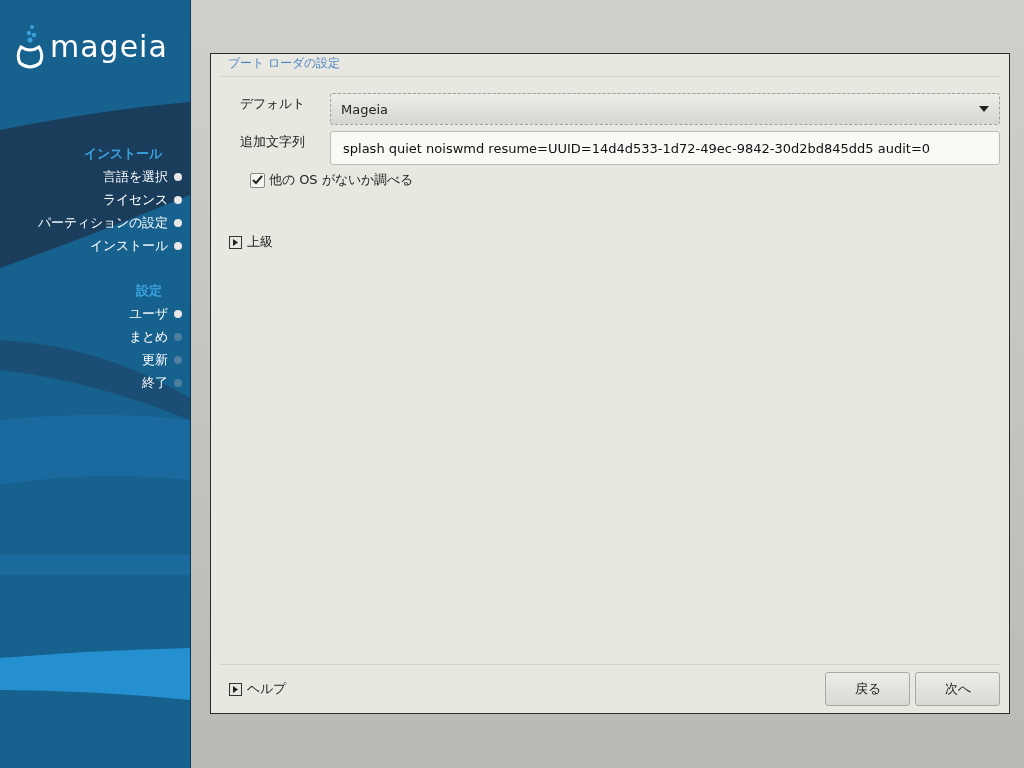 The height and width of the screenshot is (768, 1024). Describe the element at coordinates (610, 65) in the screenshot. I see `dialog-title: ブート ローダの設定` at that location.